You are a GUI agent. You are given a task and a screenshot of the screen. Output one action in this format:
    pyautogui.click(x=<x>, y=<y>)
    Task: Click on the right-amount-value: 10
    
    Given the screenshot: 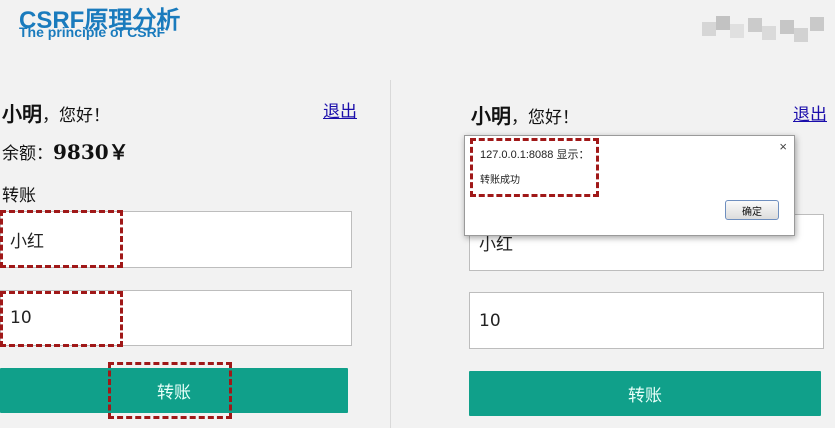 What is the action you would take?
    pyautogui.click(x=490, y=320)
    